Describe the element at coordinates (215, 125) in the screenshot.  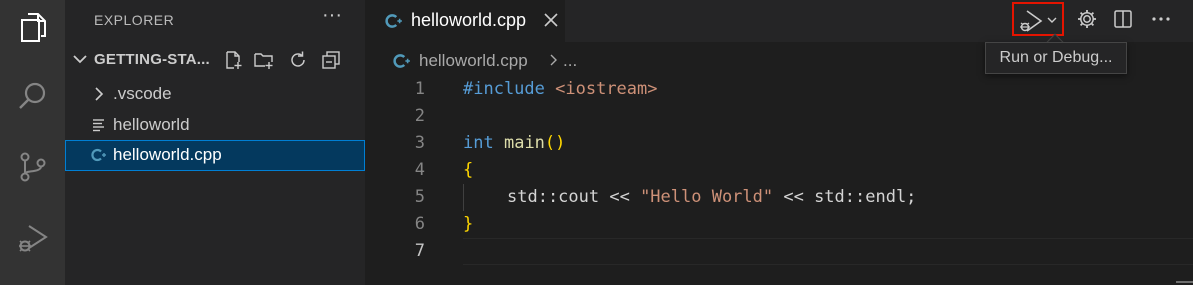
I see `tree-item-helloworld: helloworld` at that location.